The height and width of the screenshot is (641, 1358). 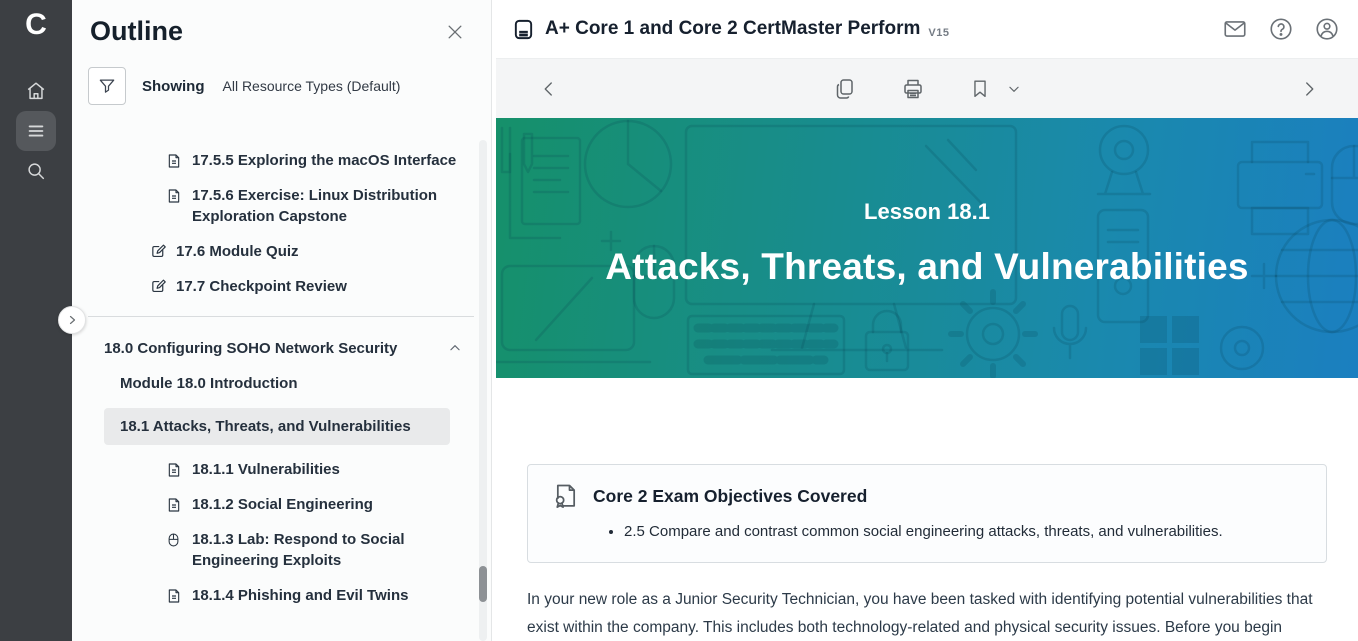 I want to click on pattern-pen-icon, so click(x=517, y=150).